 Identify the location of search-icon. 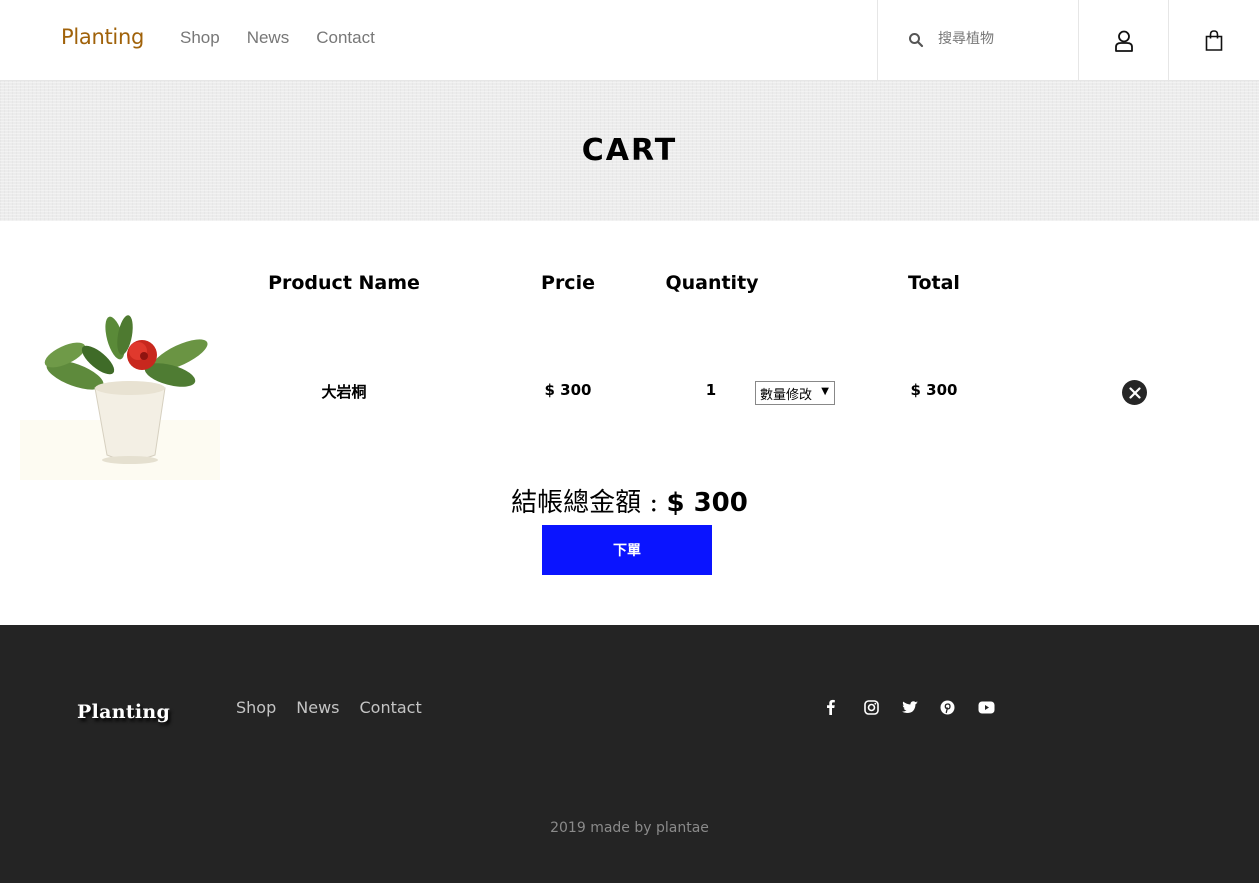
(916, 40).